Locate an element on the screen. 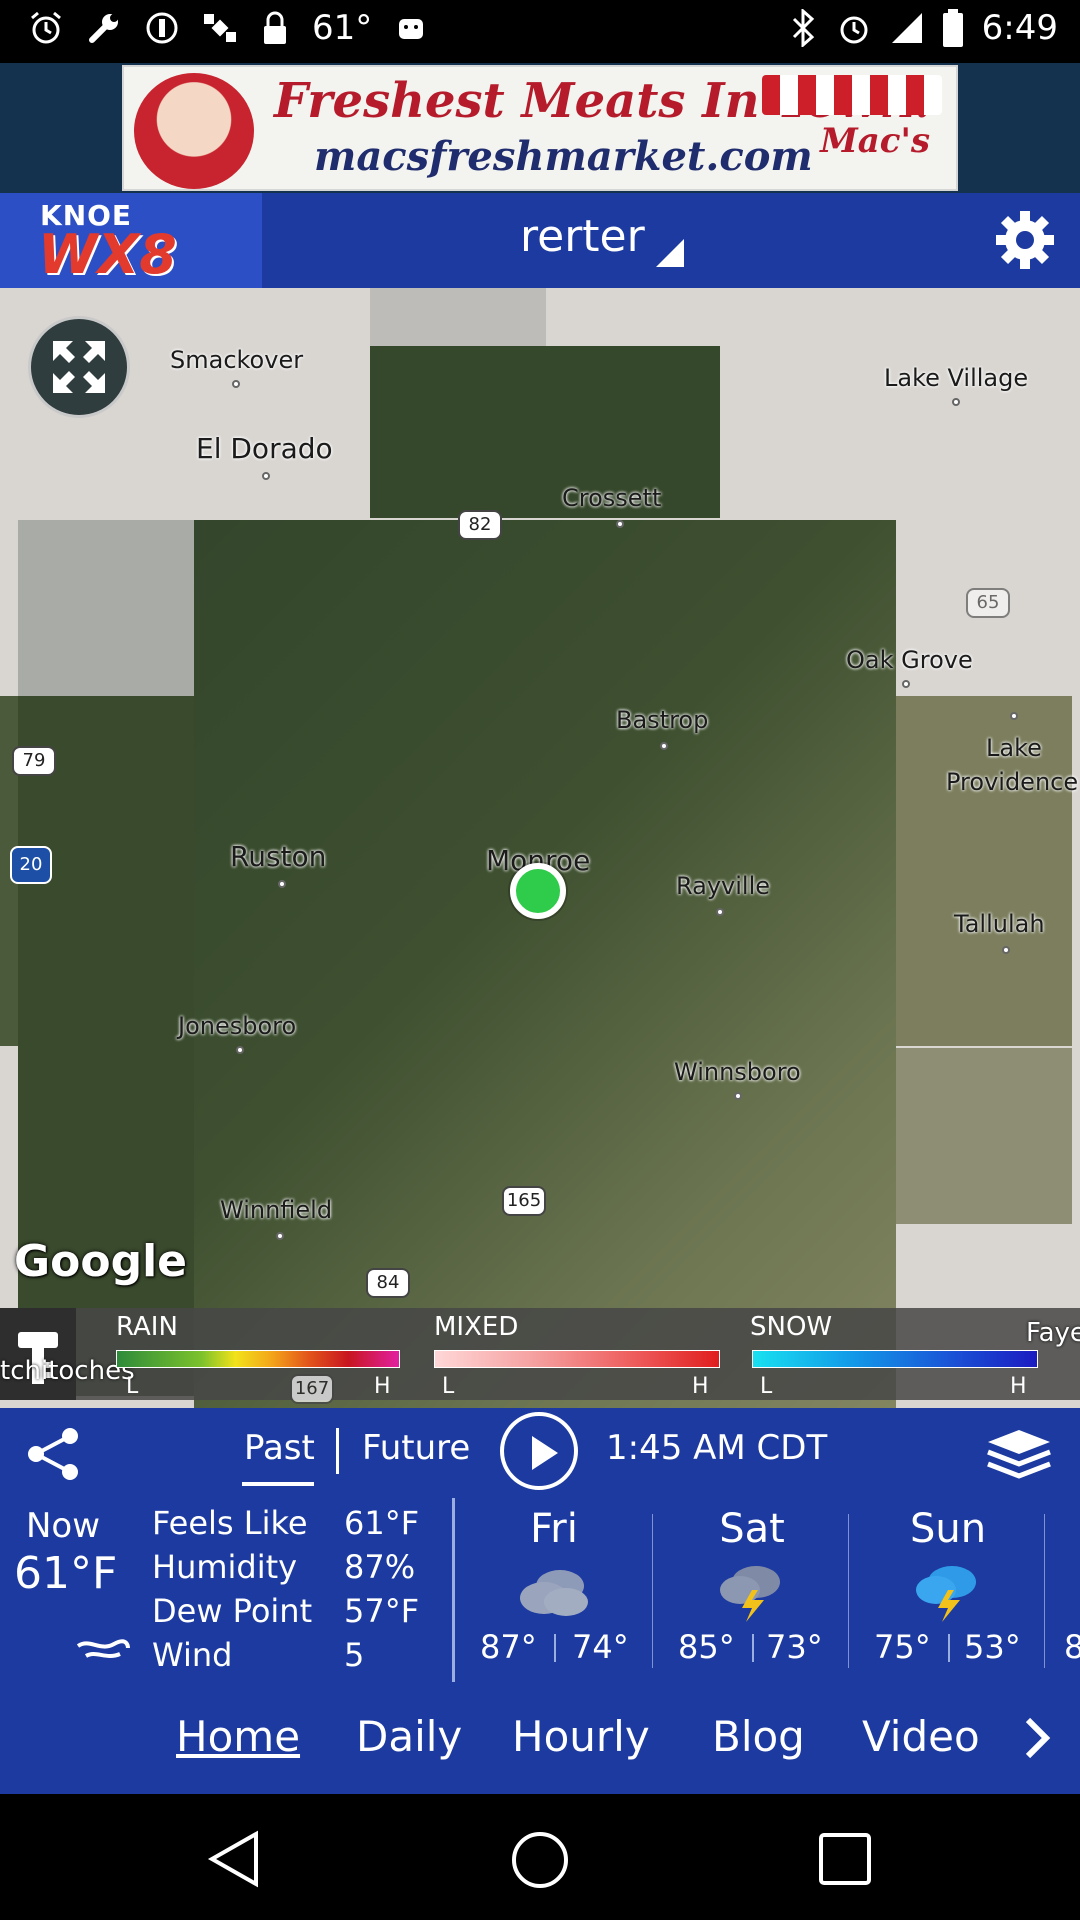 The width and height of the screenshot is (1080, 1920). nav-video: Video is located at coordinates (921, 1736).